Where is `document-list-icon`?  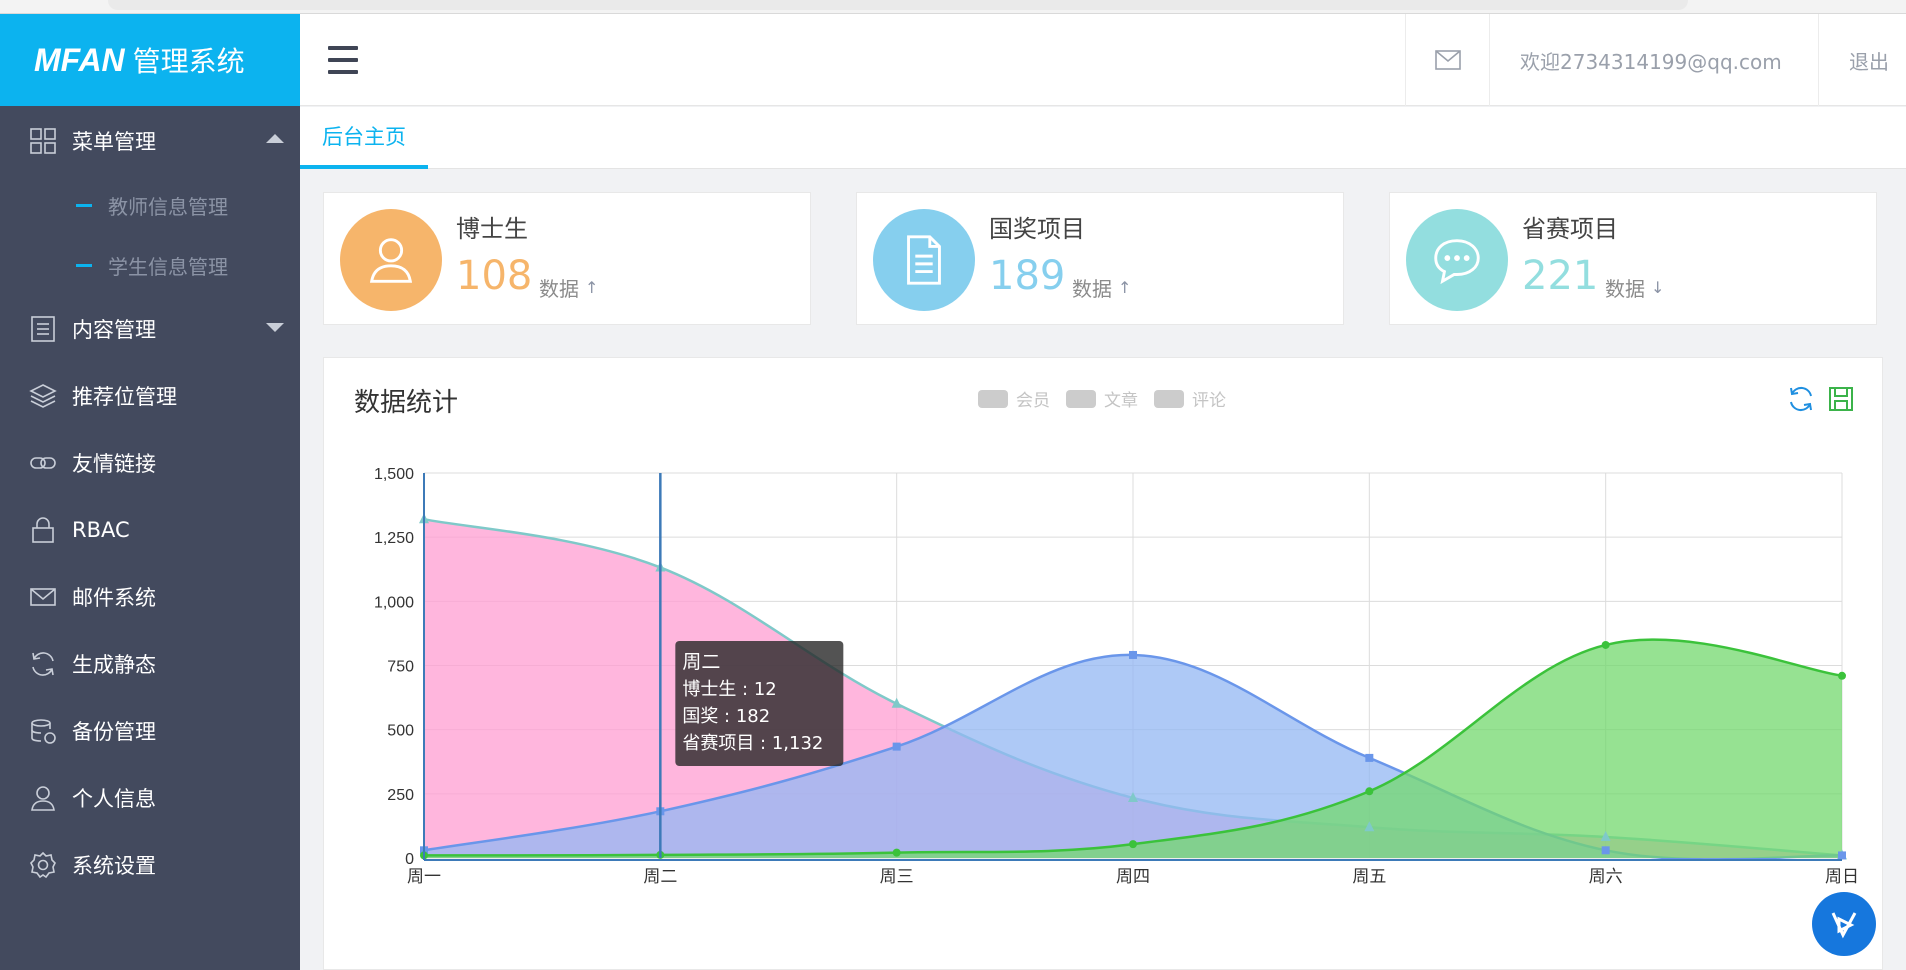 document-list-icon is located at coordinates (43, 329).